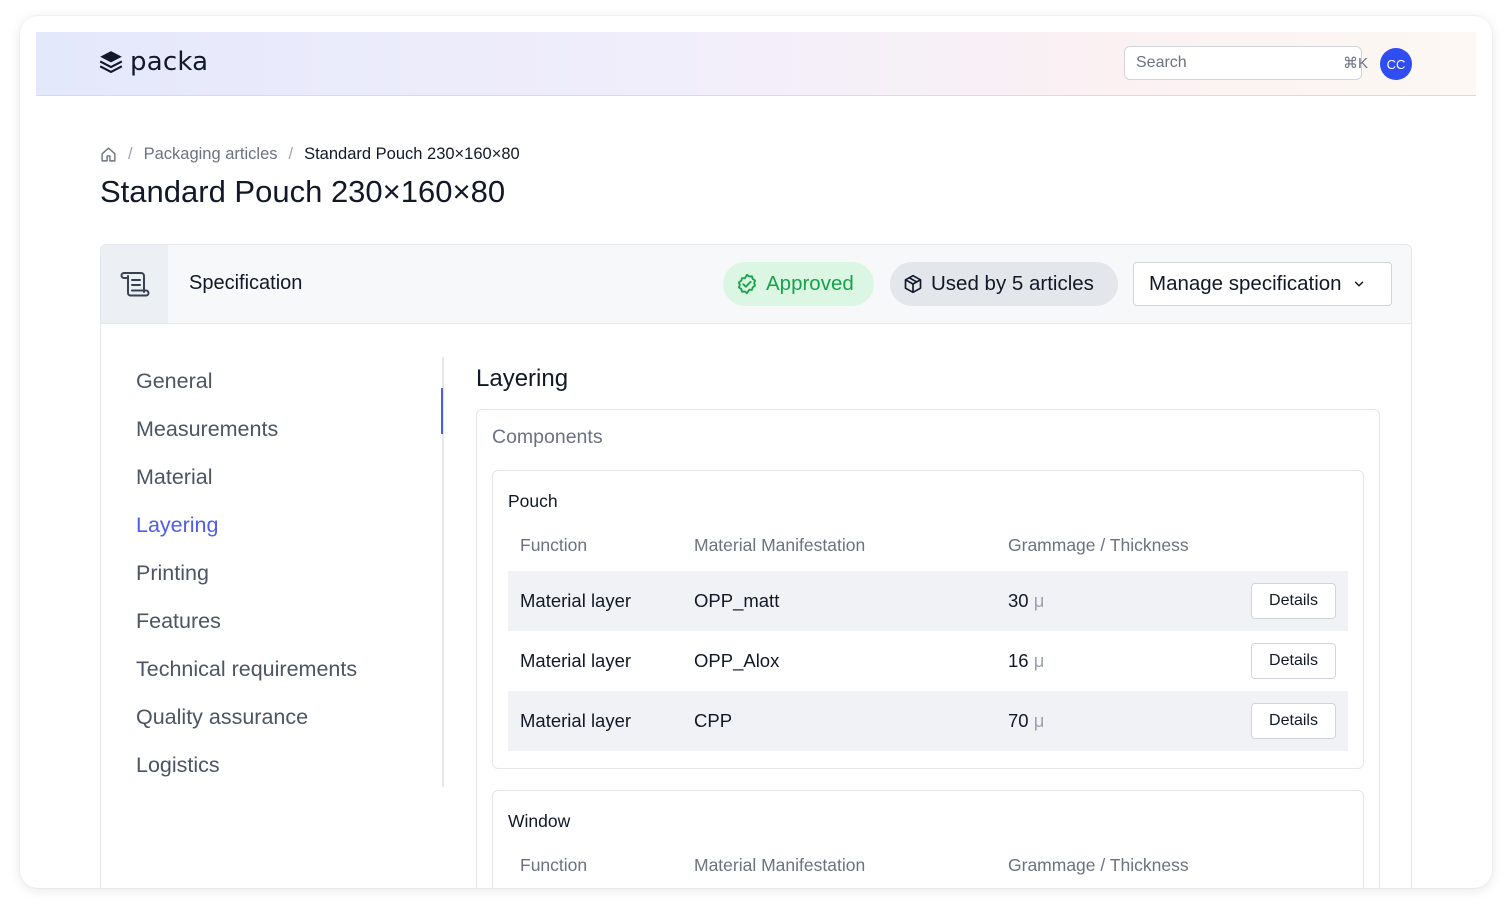 The width and height of the screenshot is (1512, 912). What do you see at coordinates (169, 62) in the screenshot?
I see `brand-name: packa` at bounding box center [169, 62].